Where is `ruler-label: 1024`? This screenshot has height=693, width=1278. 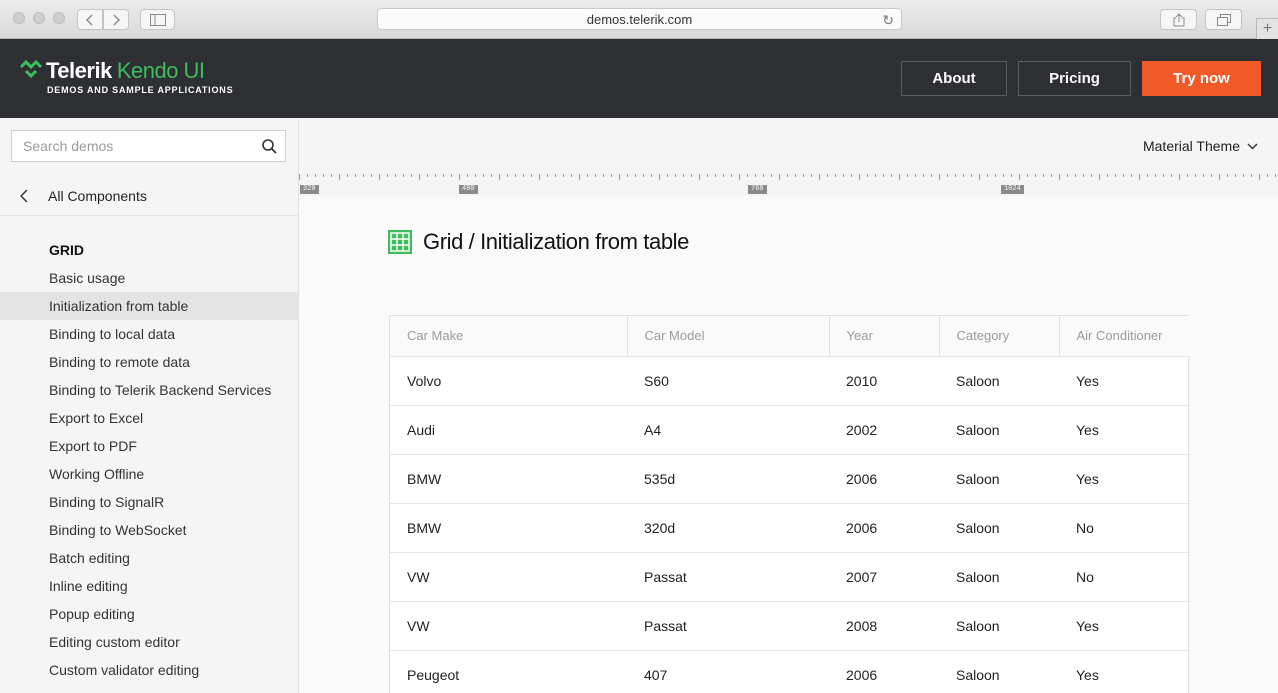
ruler-label: 1024 is located at coordinates (1012, 189).